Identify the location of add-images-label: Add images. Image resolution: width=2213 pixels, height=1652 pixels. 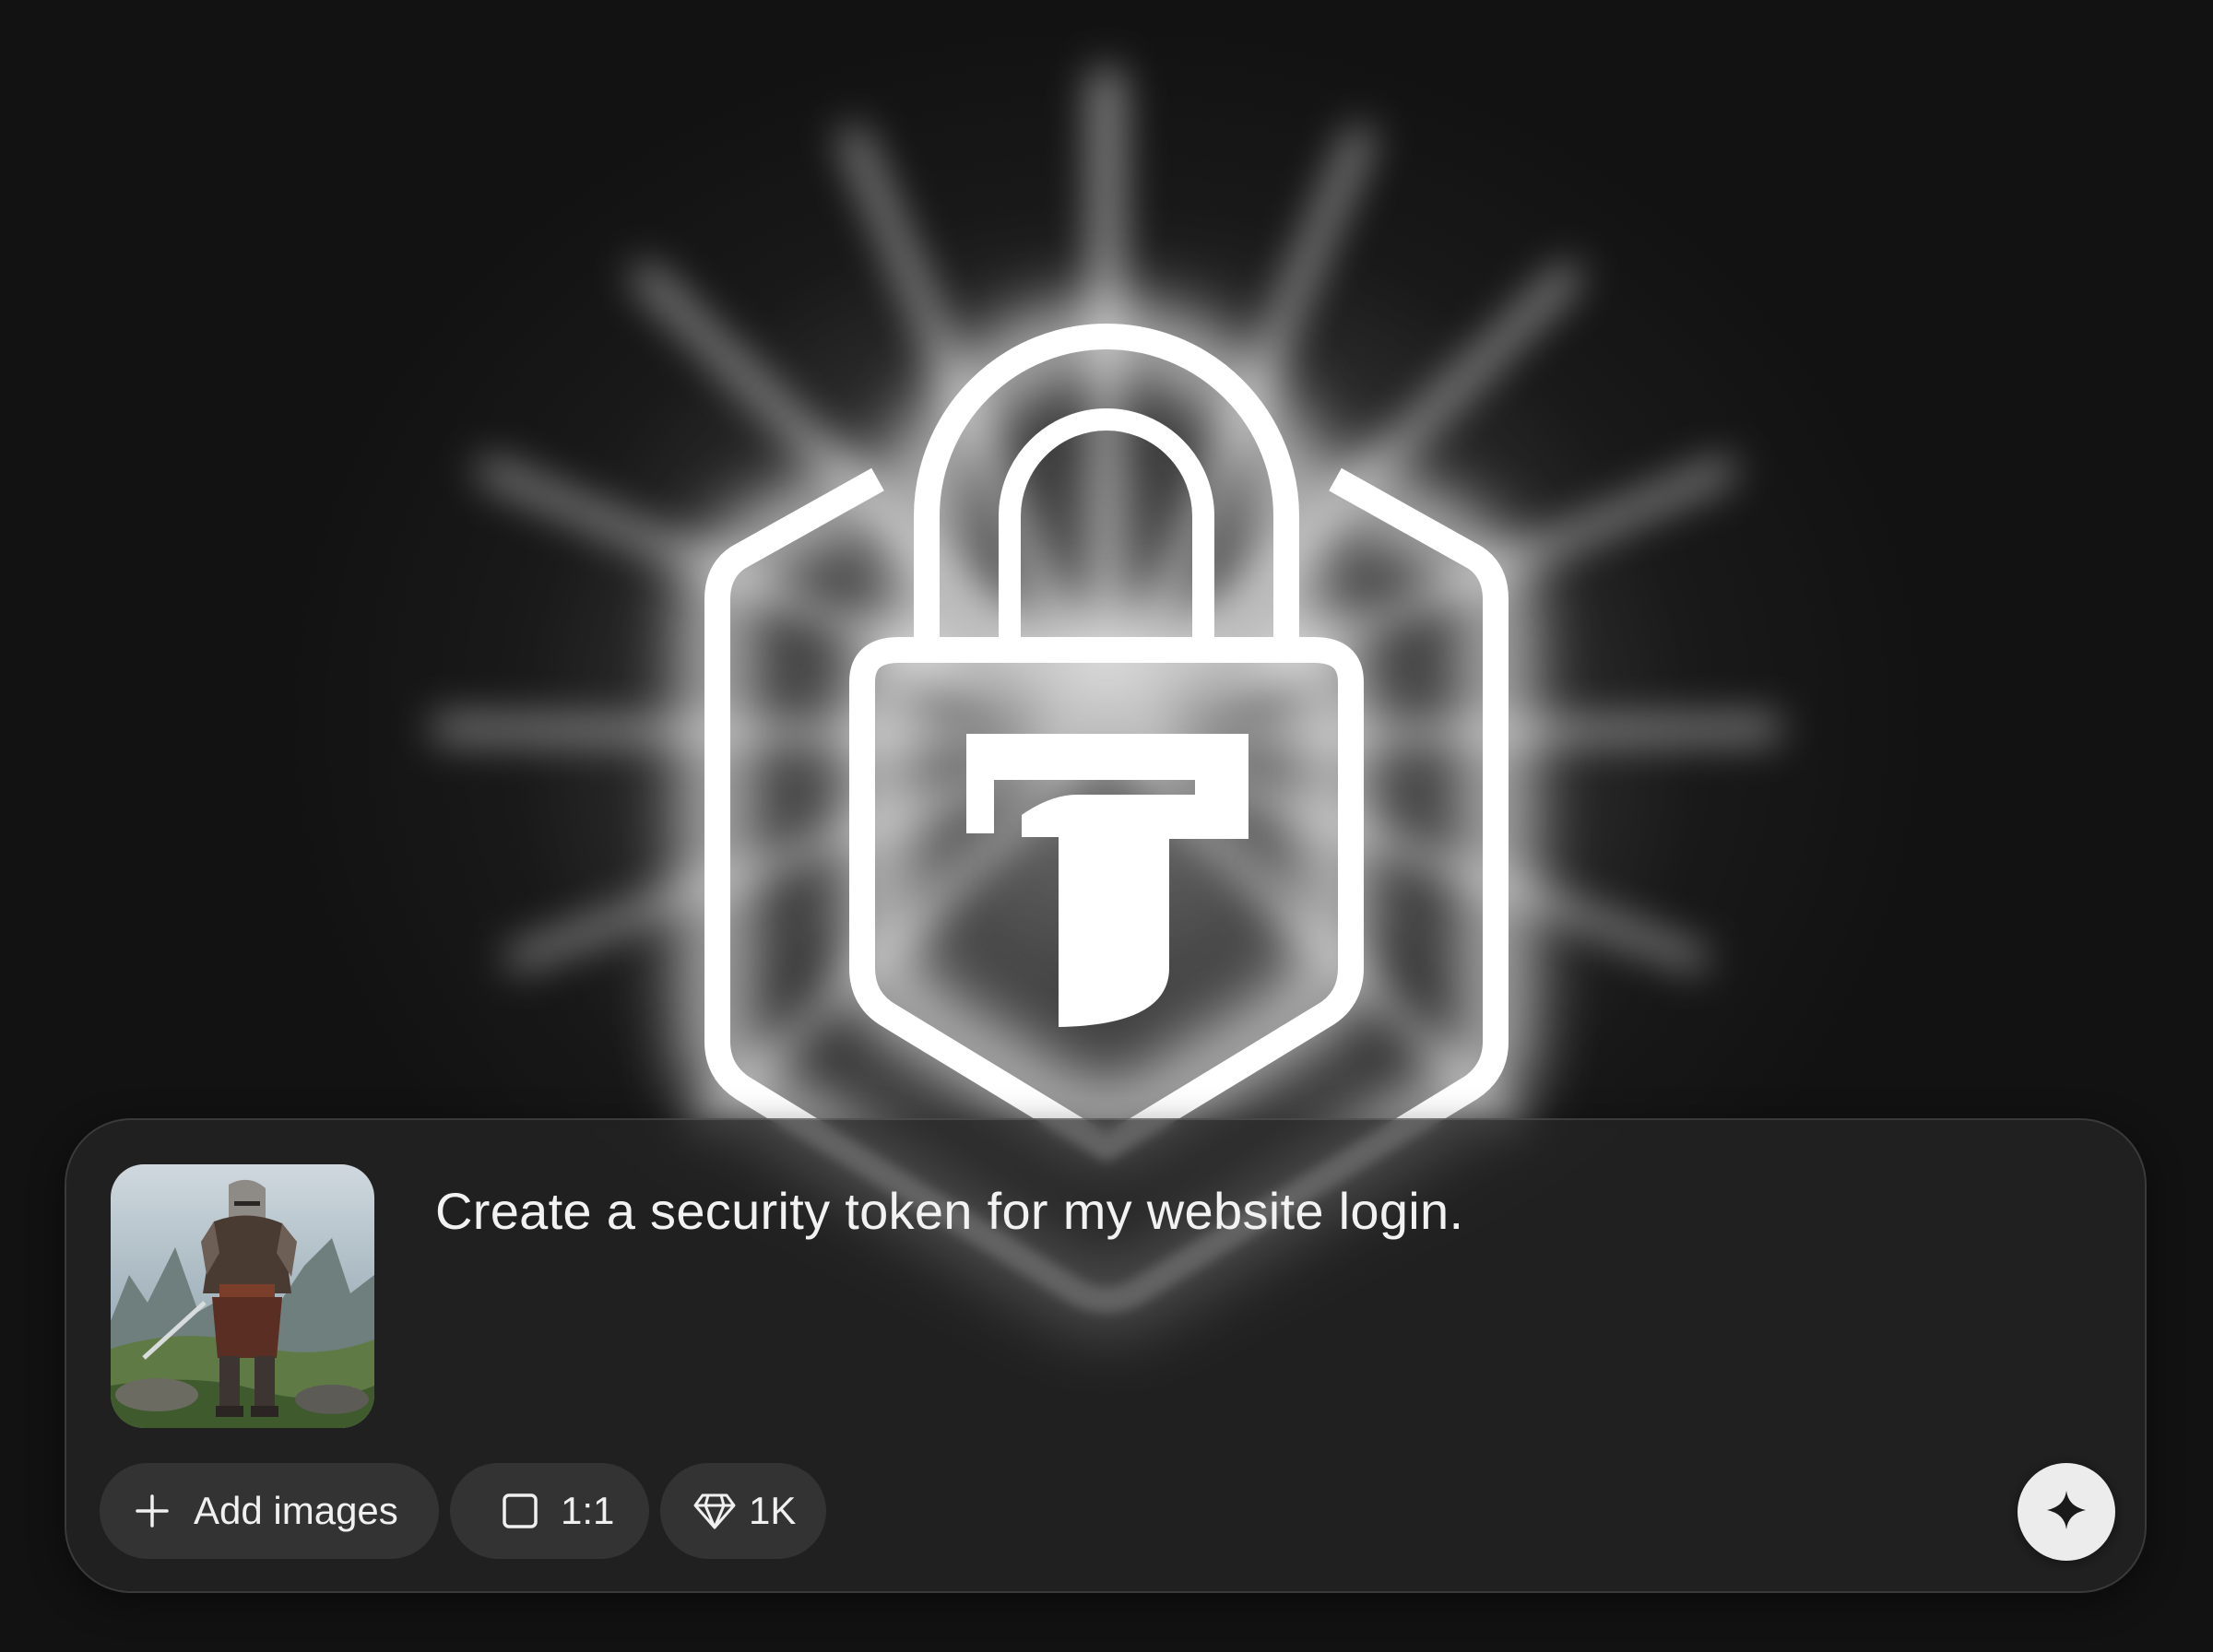
(296, 1510).